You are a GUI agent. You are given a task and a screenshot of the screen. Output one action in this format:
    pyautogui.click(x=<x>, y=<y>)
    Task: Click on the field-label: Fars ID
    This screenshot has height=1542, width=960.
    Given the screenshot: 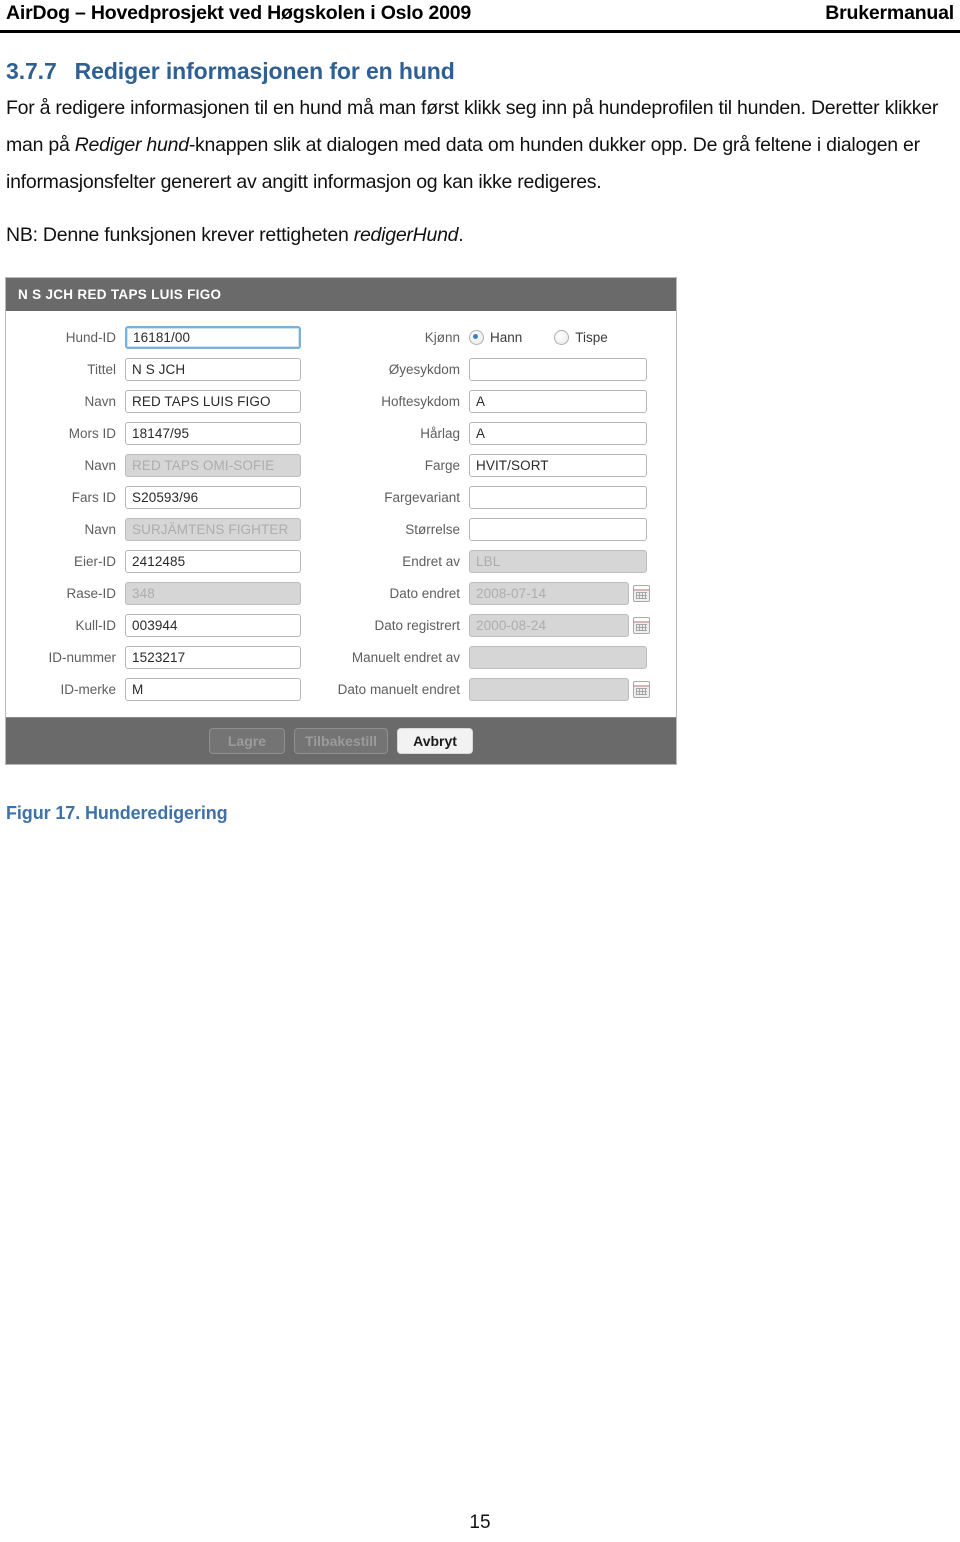 What is the action you would take?
    pyautogui.click(x=93, y=497)
    